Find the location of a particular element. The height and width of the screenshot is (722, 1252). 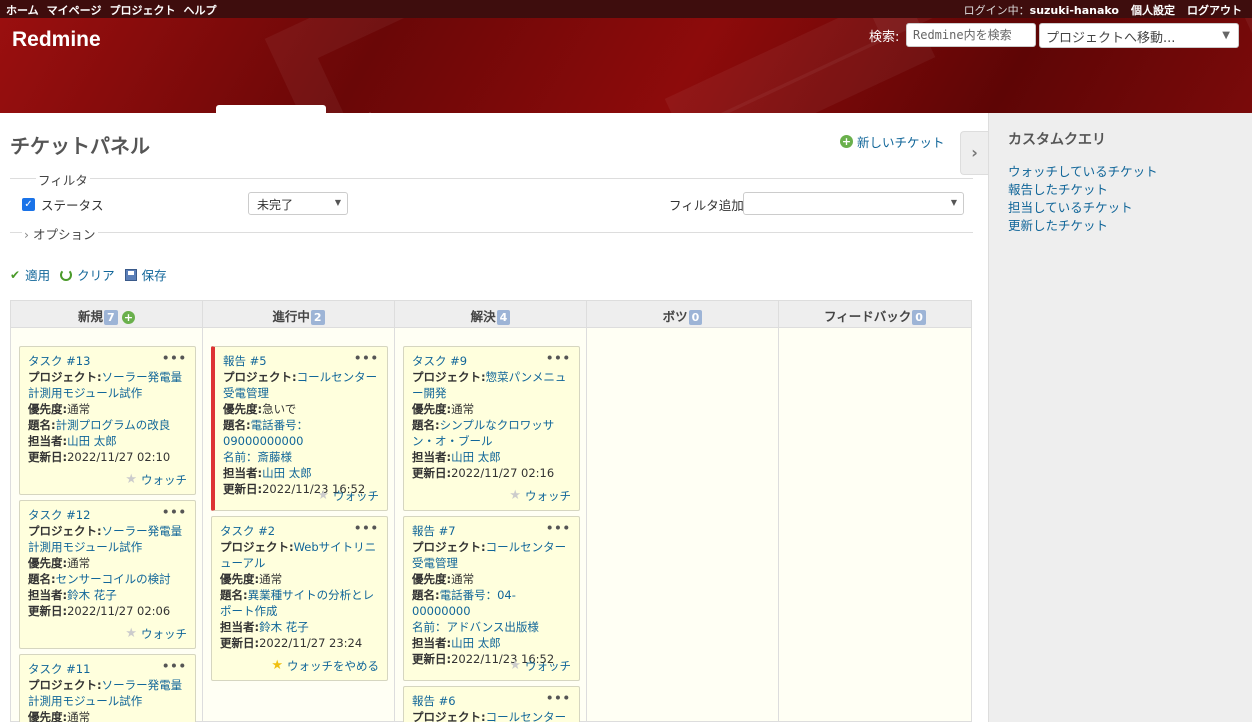

clear-button: クリア is located at coordinates (87, 274).